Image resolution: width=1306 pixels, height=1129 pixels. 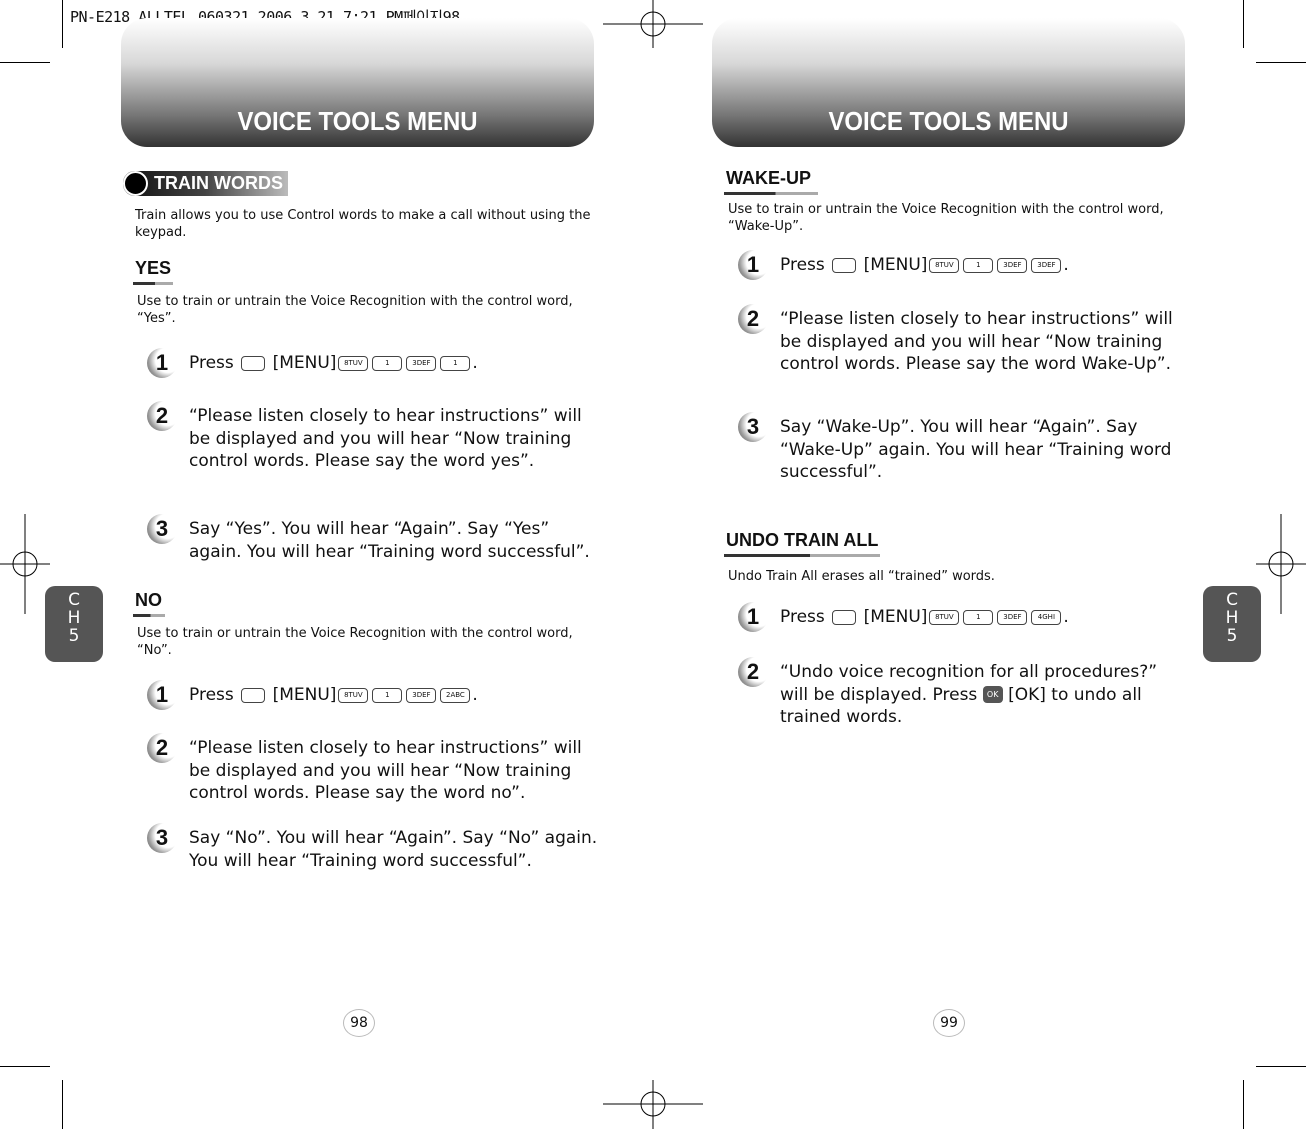 I want to click on subsection-title: YES, so click(x=153, y=268).